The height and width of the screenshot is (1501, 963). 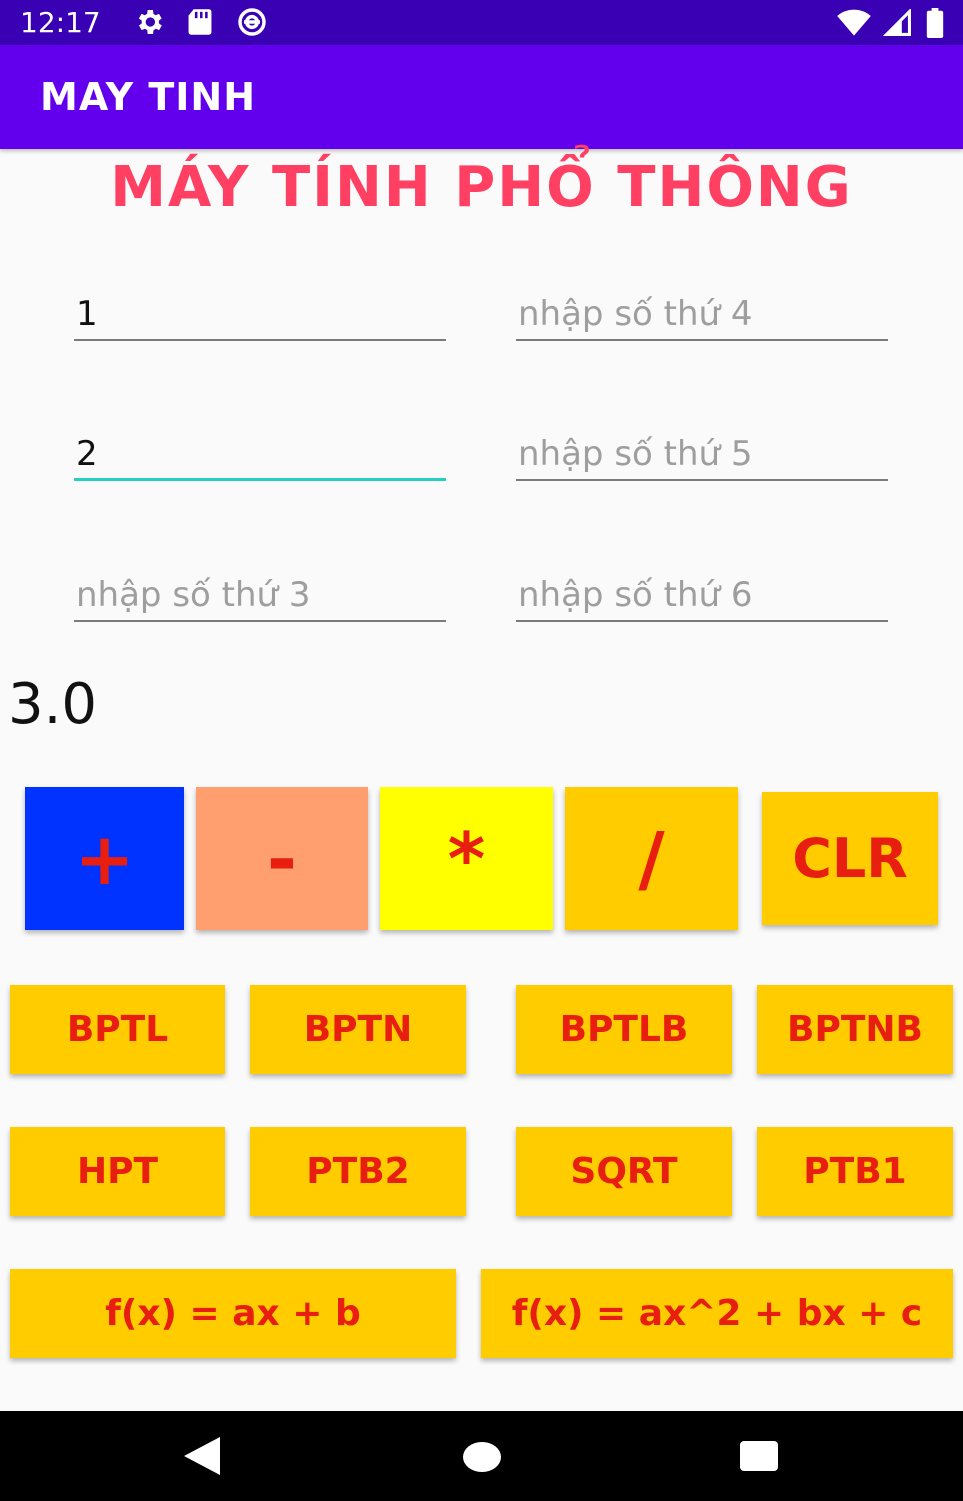 I want to click on wifi-icon, so click(x=854, y=25).